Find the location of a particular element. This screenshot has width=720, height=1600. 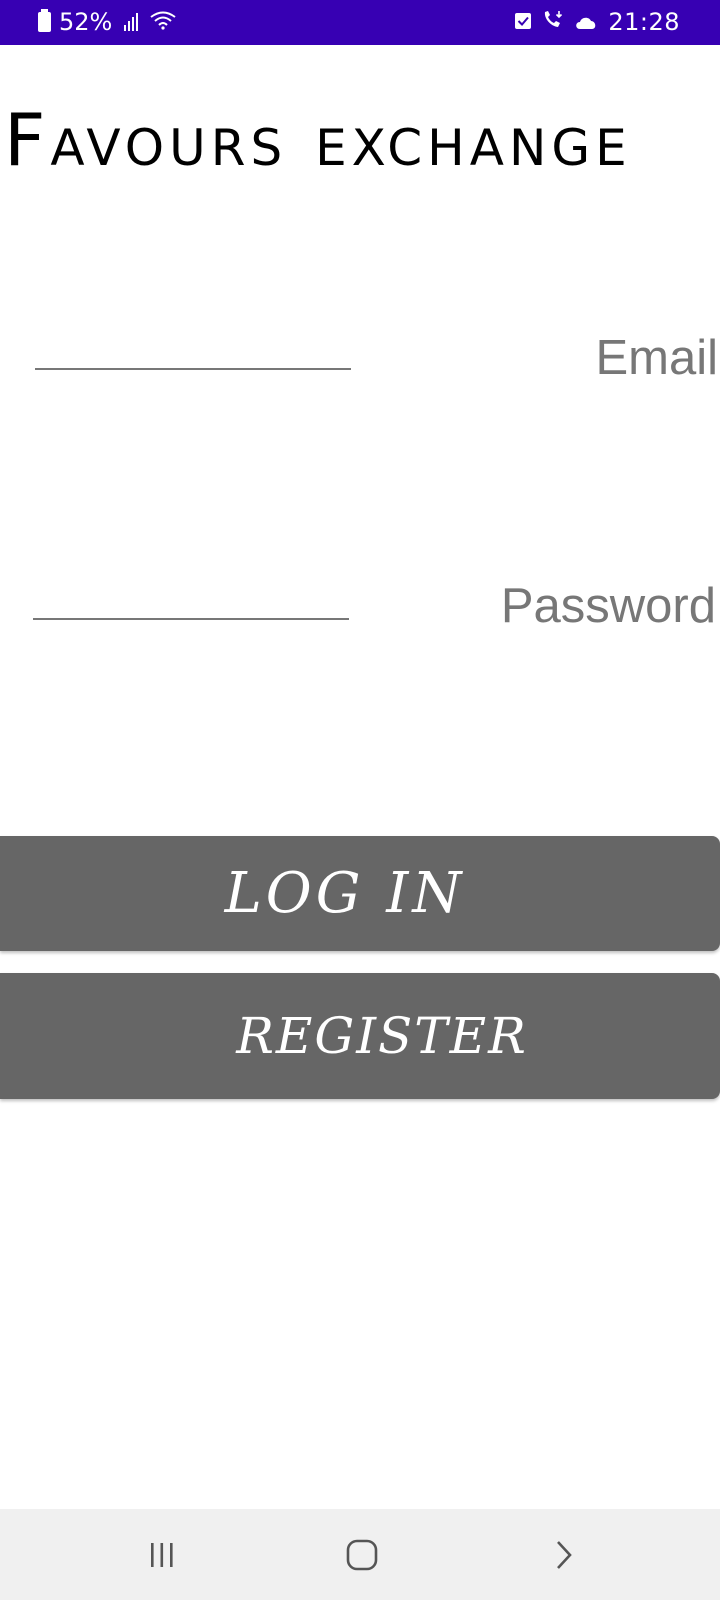

wifi-call-icon is located at coordinates (553, 22).